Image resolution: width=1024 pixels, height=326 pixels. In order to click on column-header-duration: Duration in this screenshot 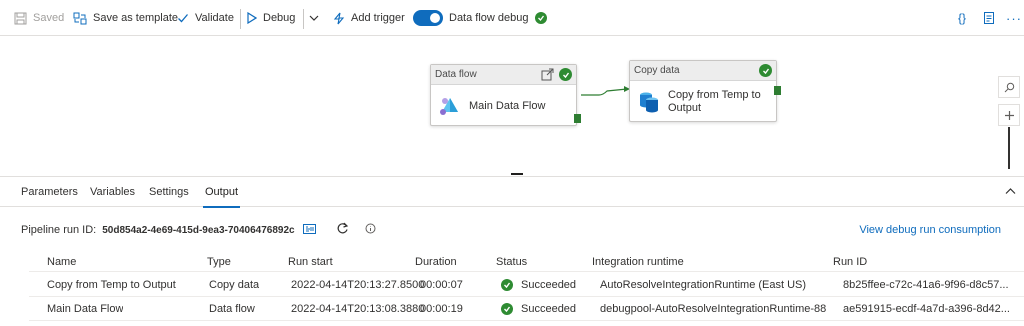, I will do `click(436, 261)`.